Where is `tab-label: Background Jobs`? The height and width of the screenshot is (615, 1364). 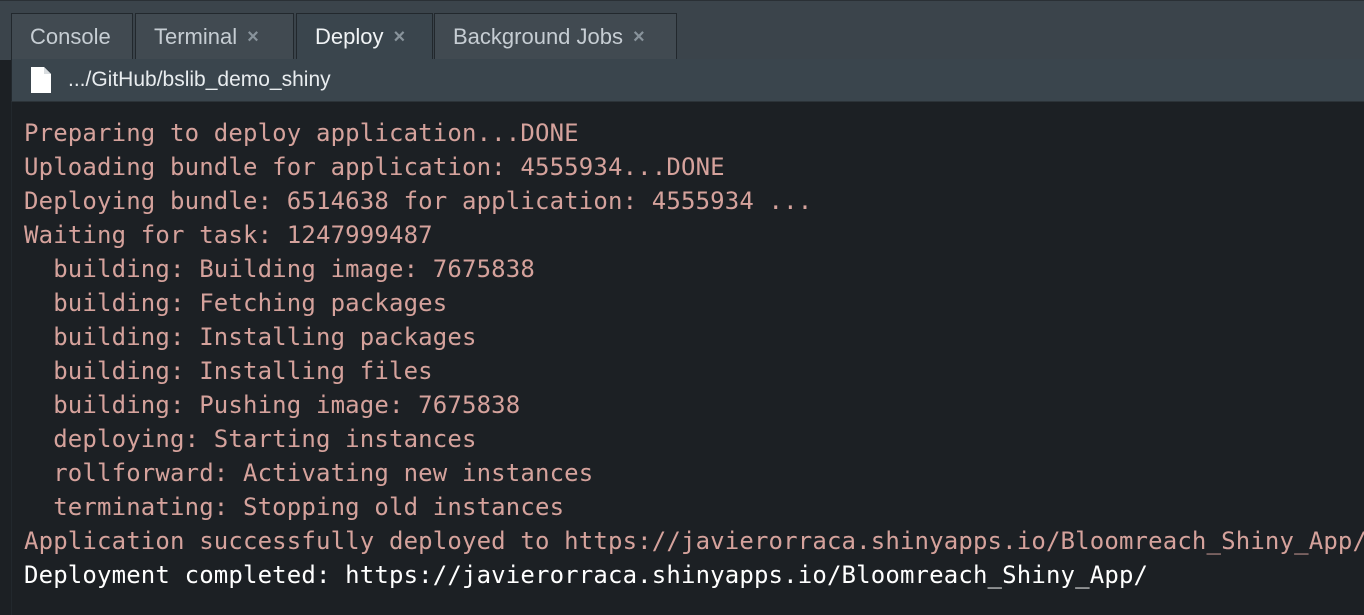 tab-label: Background Jobs is located at coordinates (538, 36).